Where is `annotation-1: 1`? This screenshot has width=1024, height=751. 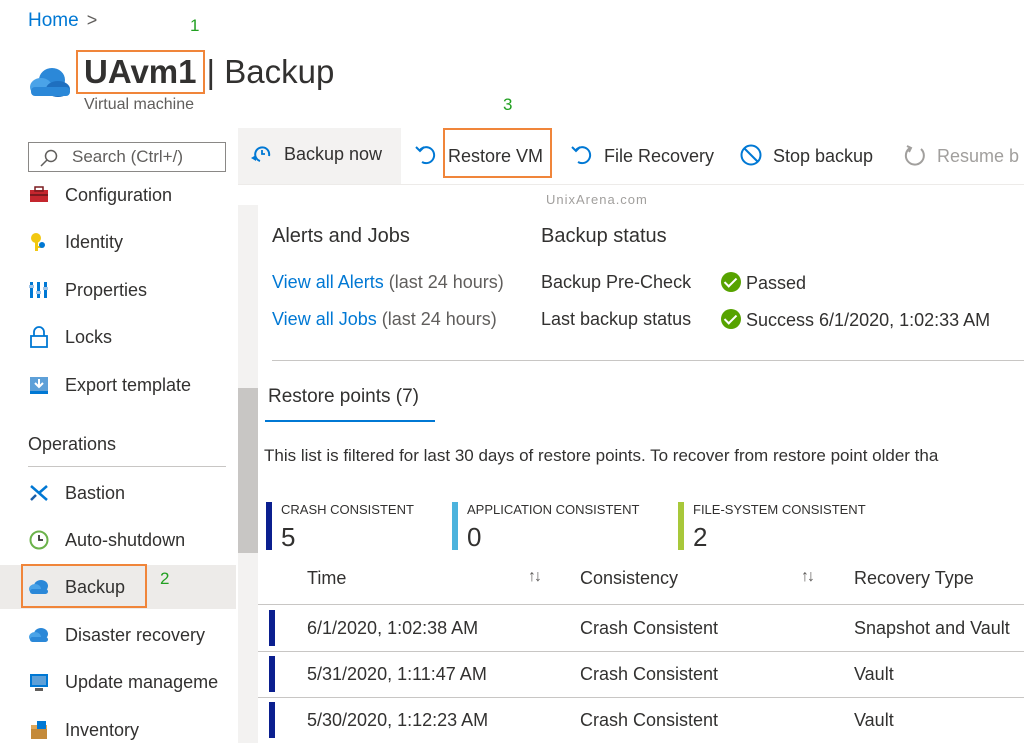 annotation-1: 1 is located at coordinates (195, 25).